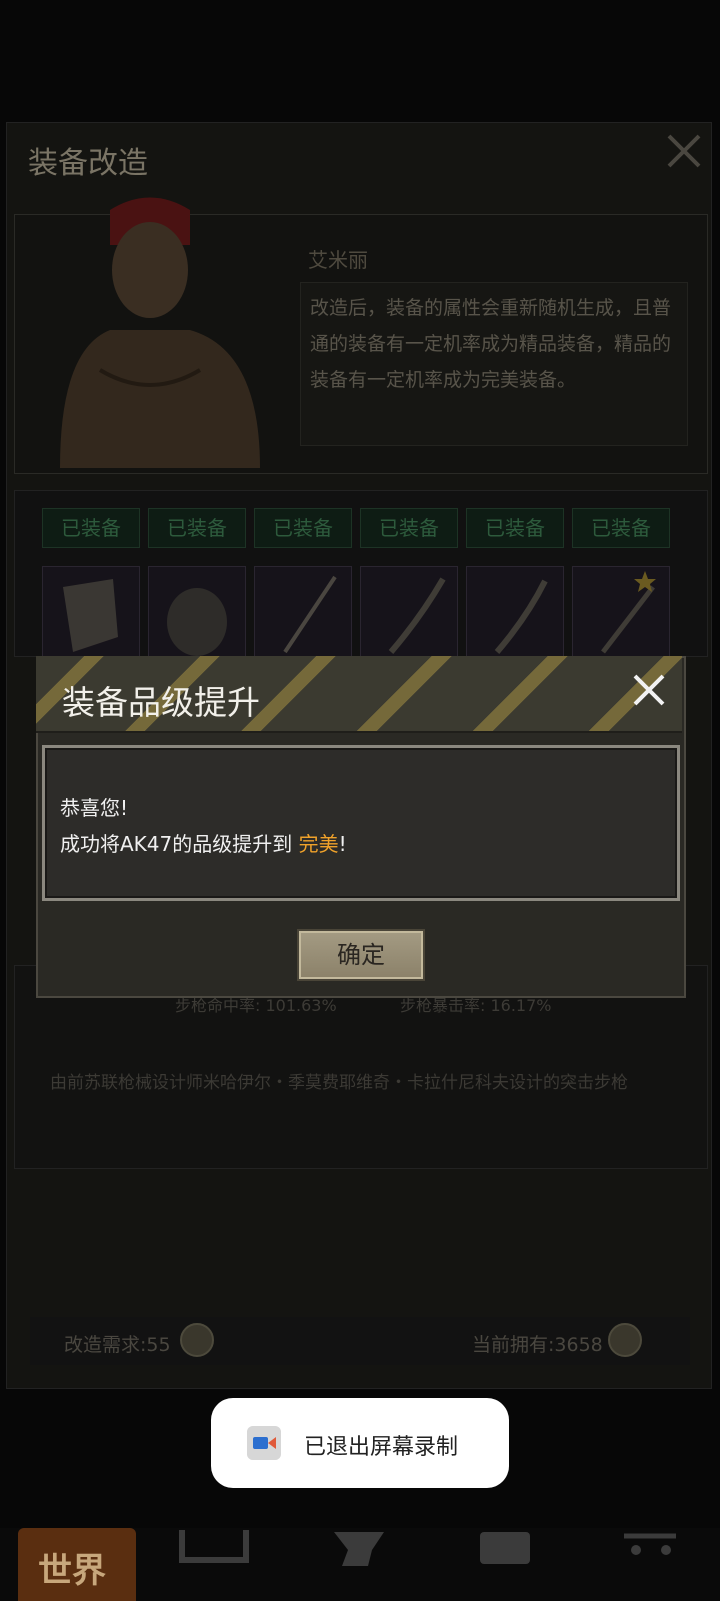 Image resolution: width=720 pixels, height=1601 pixels. I want to click on quality-label: 完美, so click(318, 844).